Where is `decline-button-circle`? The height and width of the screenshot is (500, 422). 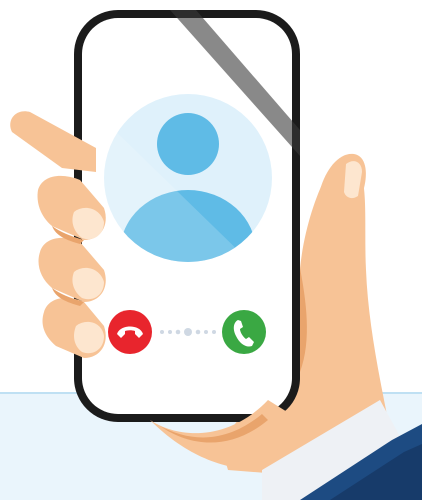 decline-button-circle is located at coordinates (130, 332).